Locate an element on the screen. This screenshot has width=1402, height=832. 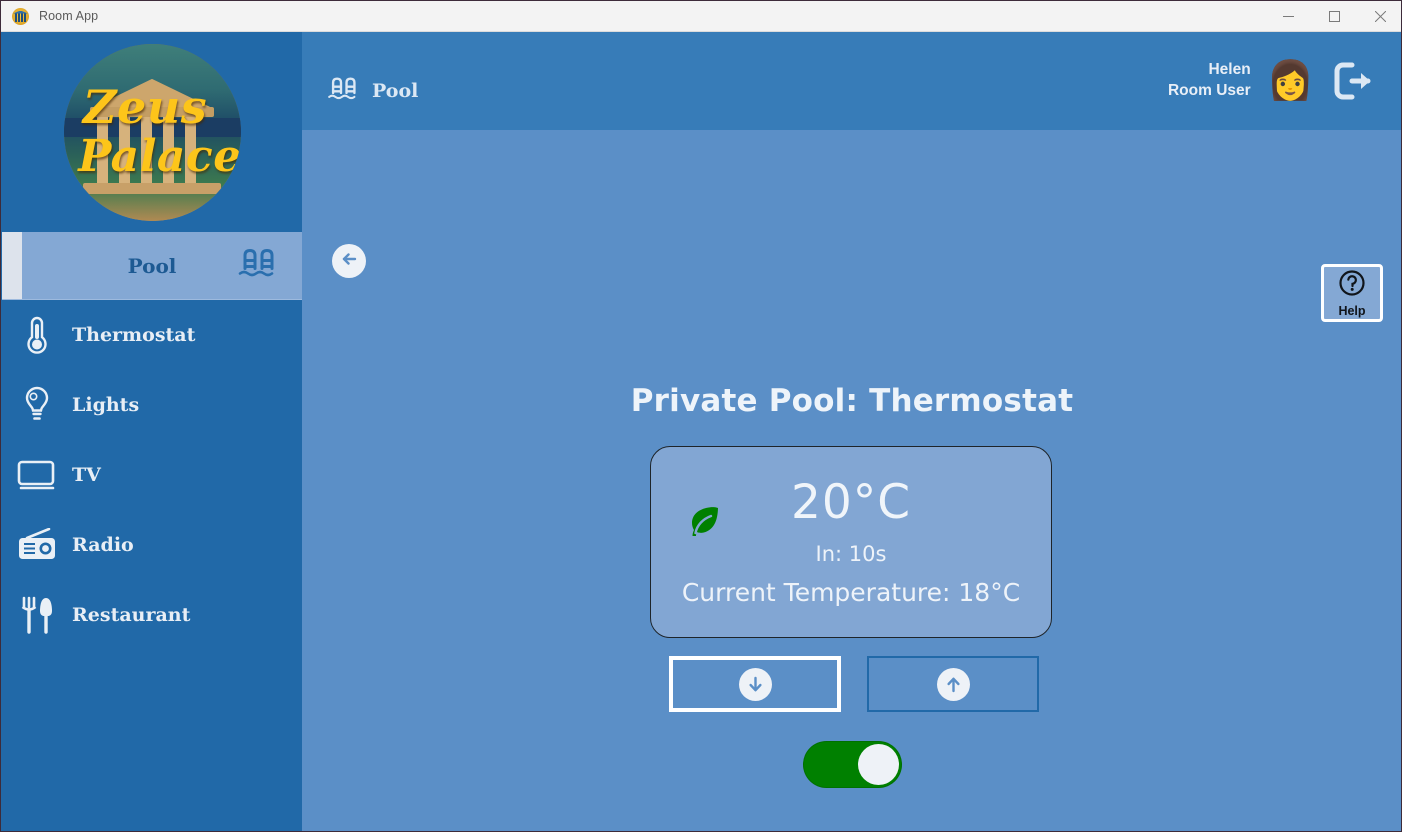
sidebar-item-label: Thermostat is located at coordinates (134, 335).